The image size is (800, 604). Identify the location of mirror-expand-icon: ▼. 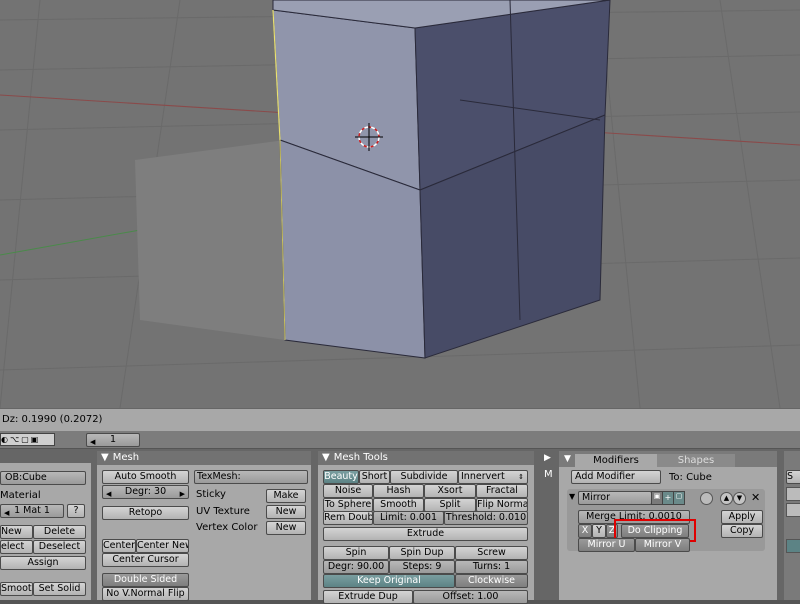
(572, 496).